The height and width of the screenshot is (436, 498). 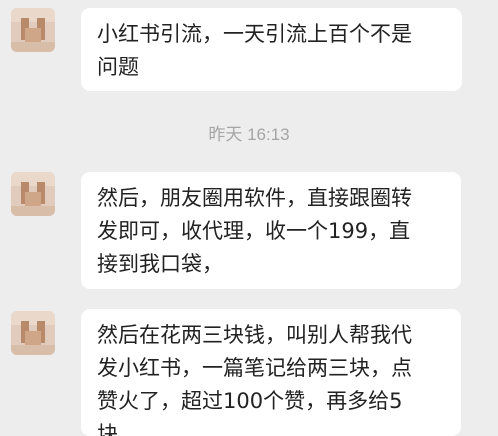 I want to click on message-text-line: 发即可，收代理，收一个199，直, so click(x=254, y=231).